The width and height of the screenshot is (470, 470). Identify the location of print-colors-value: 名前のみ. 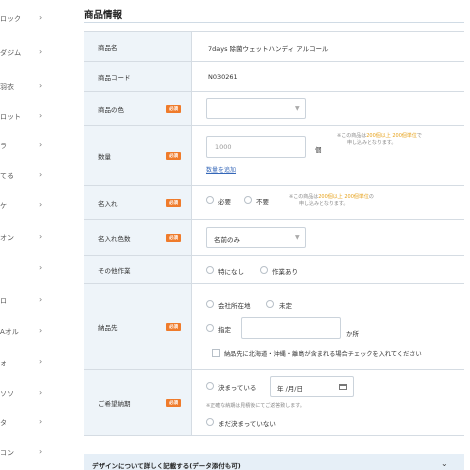
(227, 240).